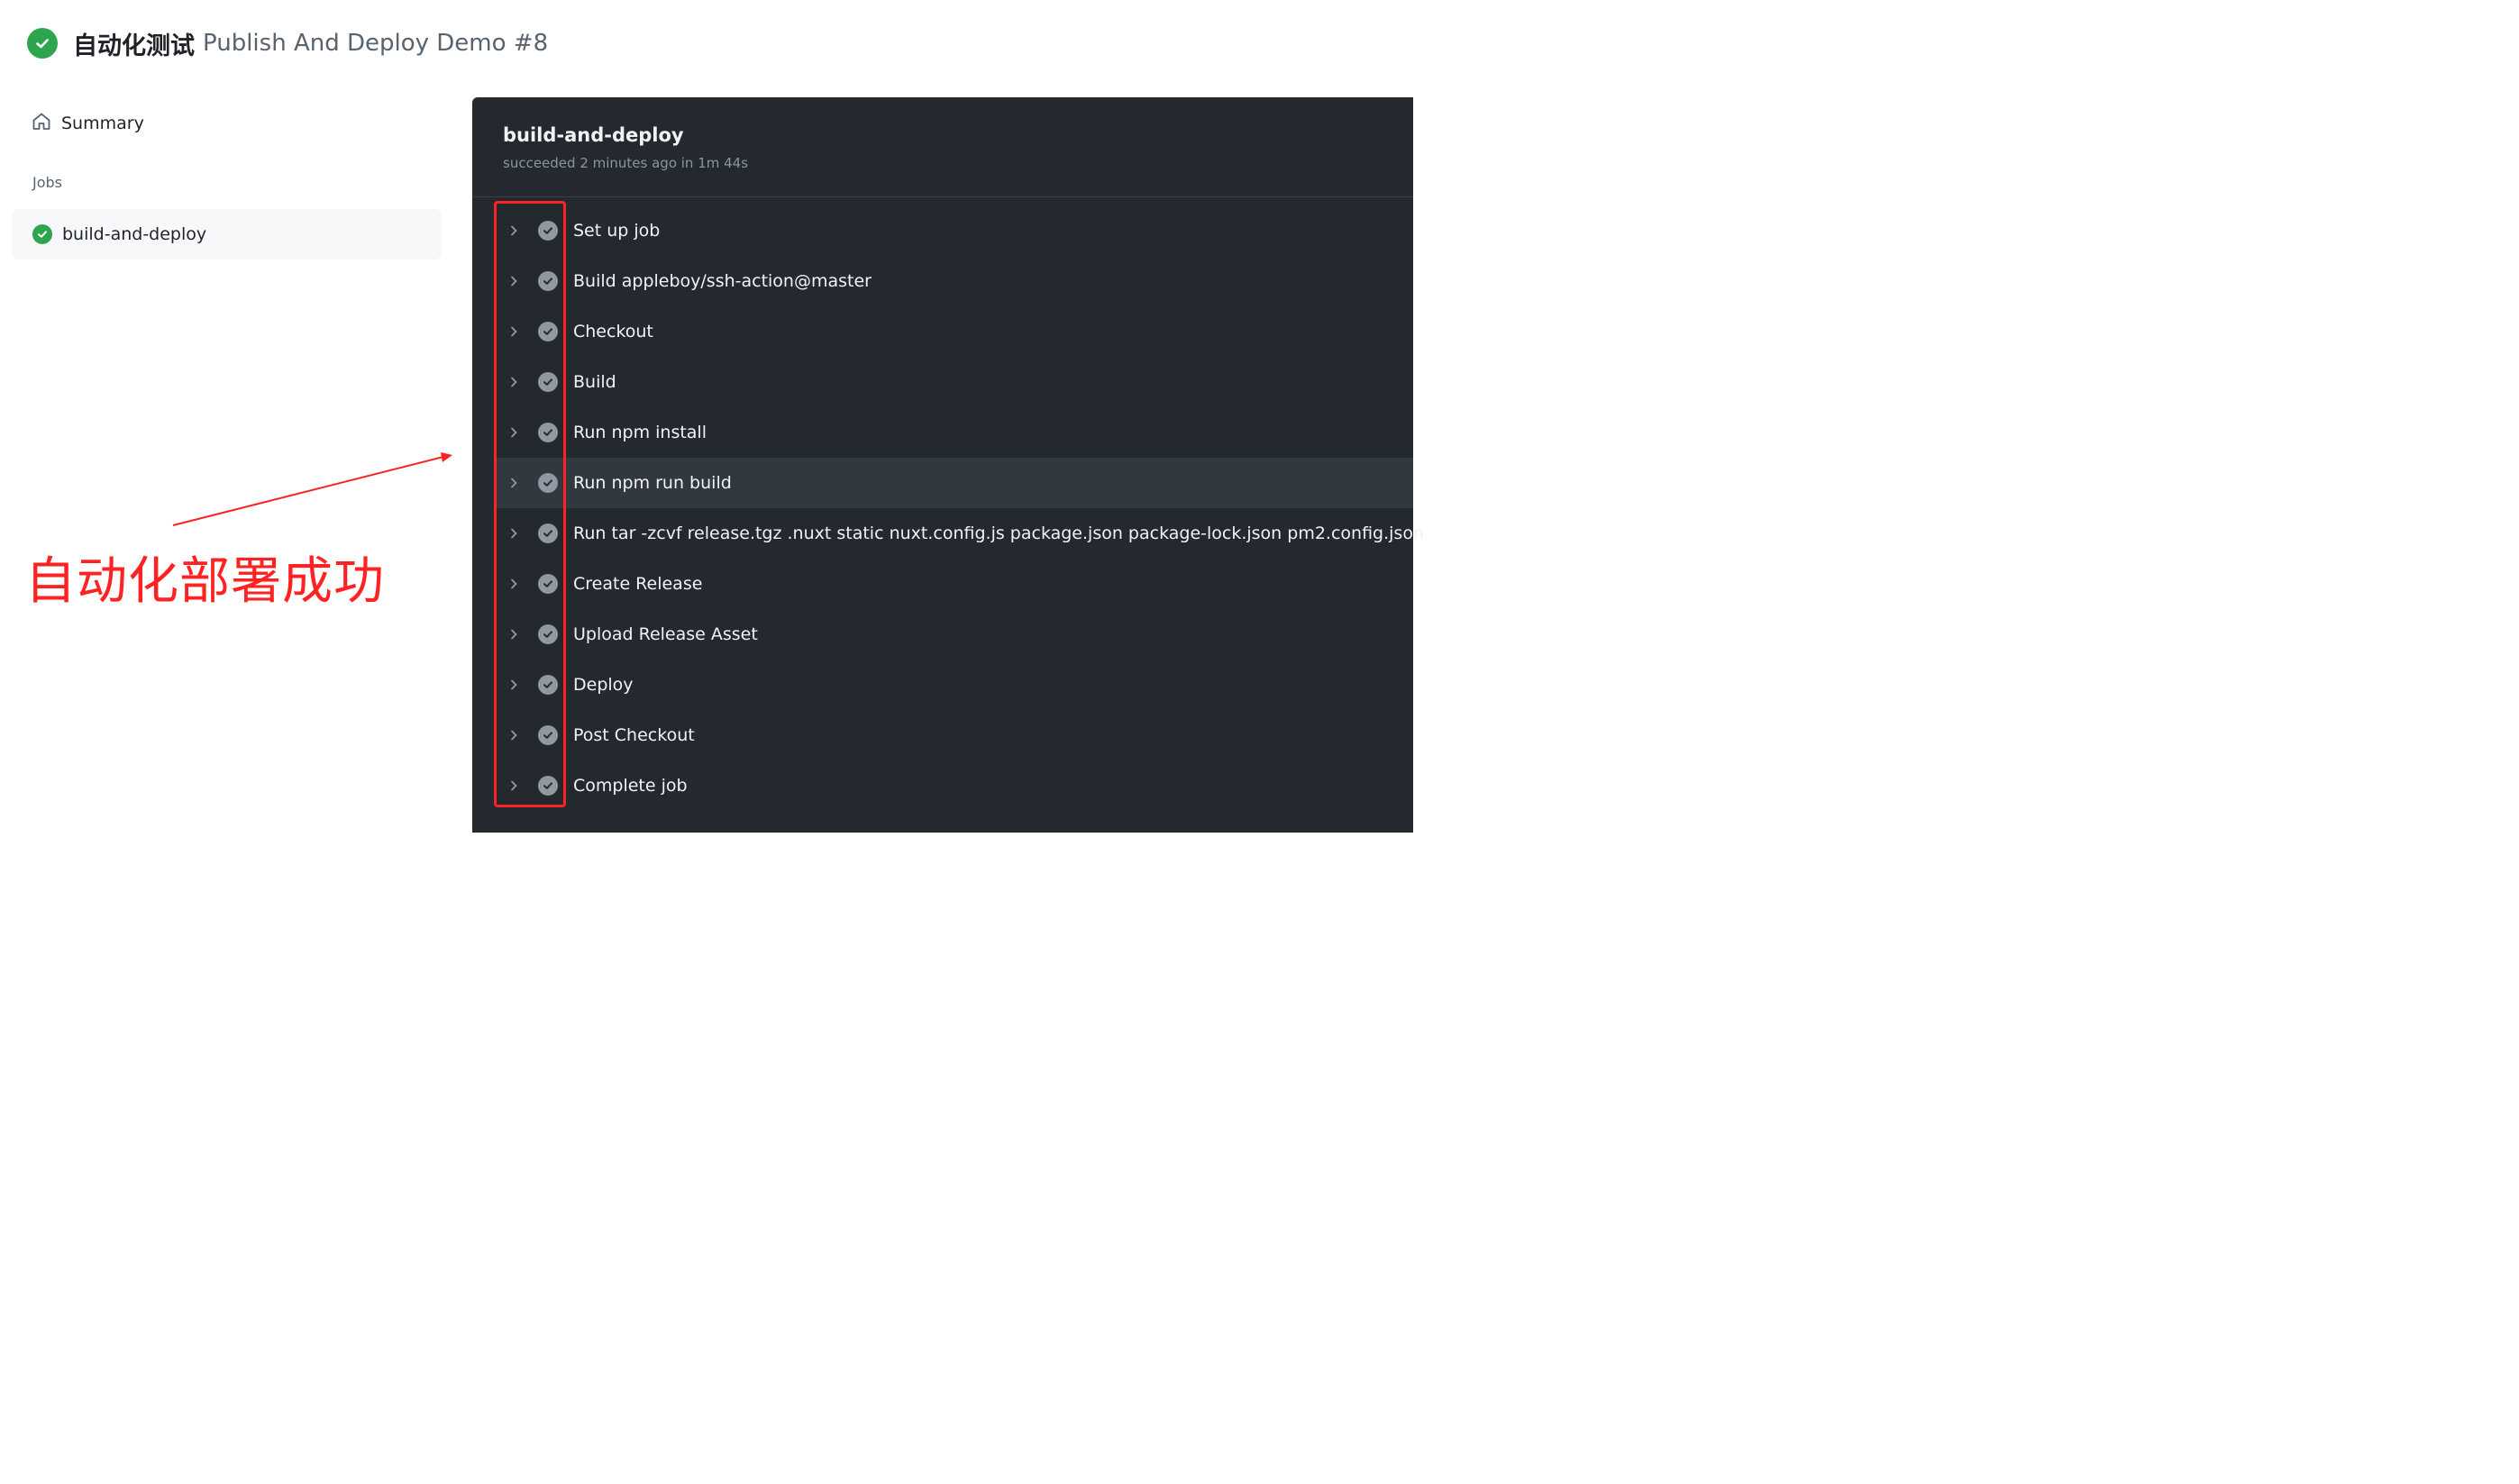  What do you see at coordinates (205, 581) in the screenshot?
I see `annotation-text: 自动化部署成功` at bounding box center [205, 581].